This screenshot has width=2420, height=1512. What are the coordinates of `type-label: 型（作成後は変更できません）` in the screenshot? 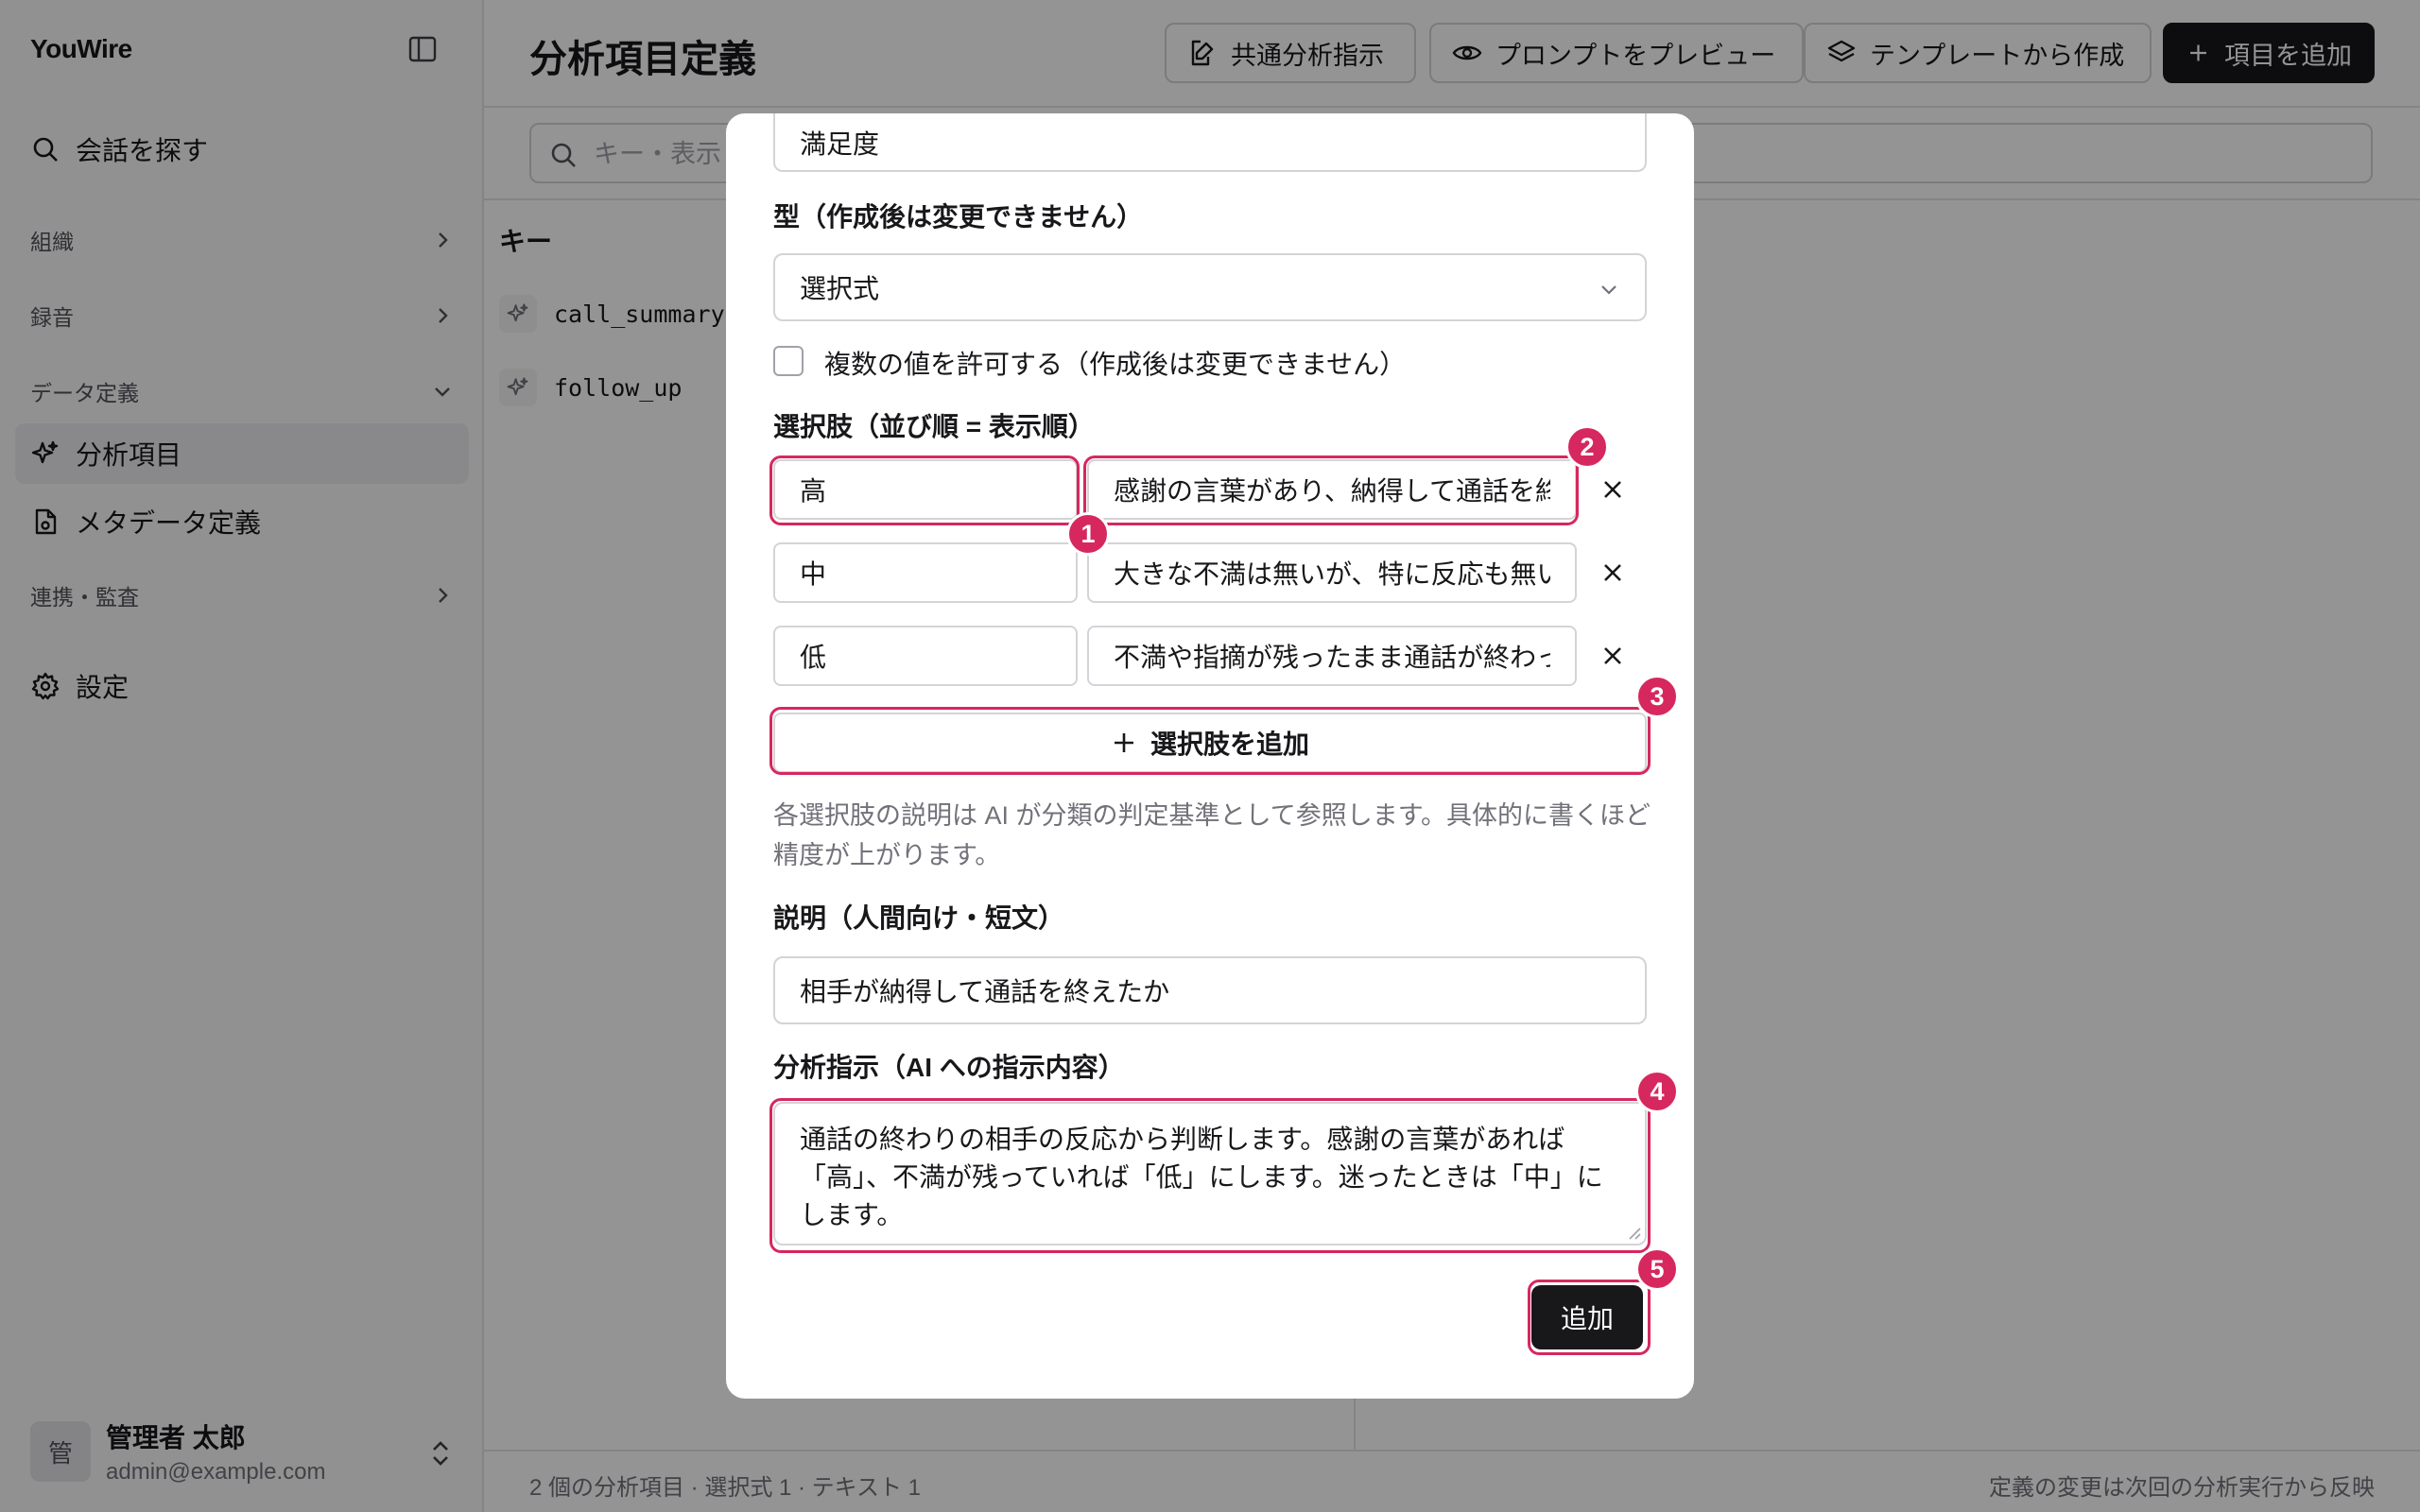 It's located at (959, 217).